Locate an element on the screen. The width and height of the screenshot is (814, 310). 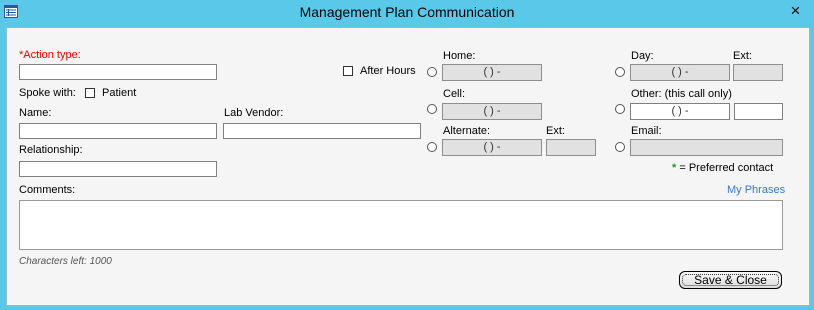
other-ext-field is located at coordinates (758, 111).